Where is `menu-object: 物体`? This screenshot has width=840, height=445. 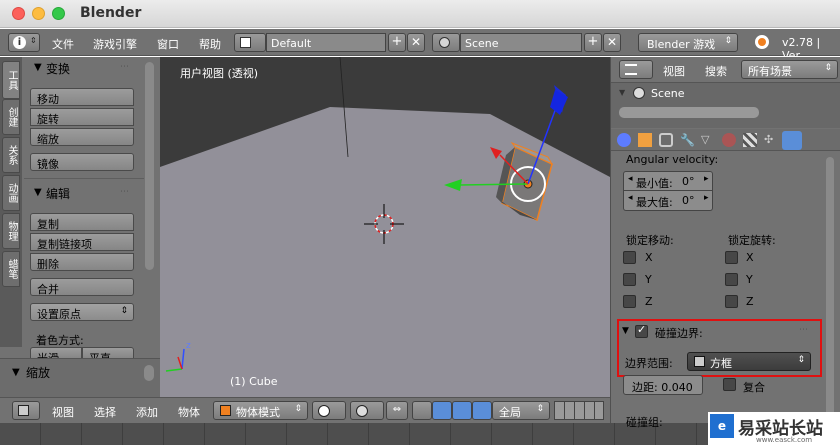
menu-object: 物体 is located at coordinates (189, 412).